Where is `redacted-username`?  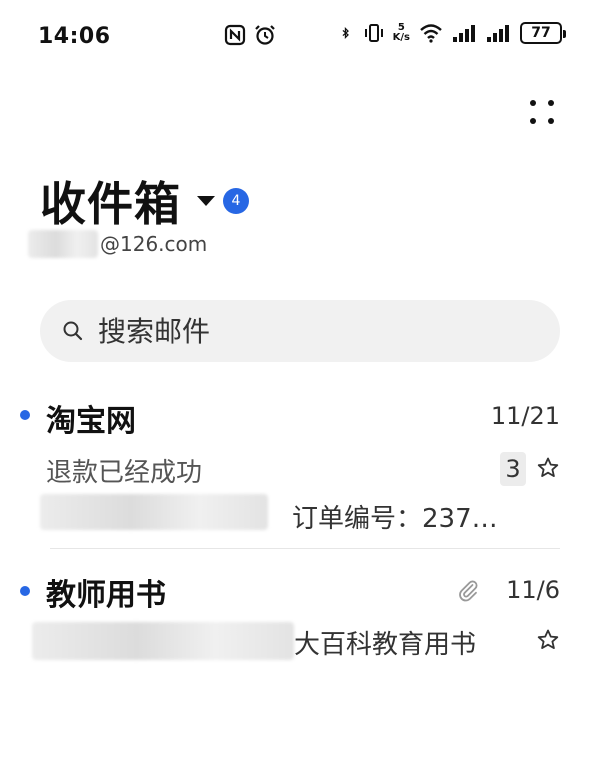
redacted-username is located at coordinates (63, 244).